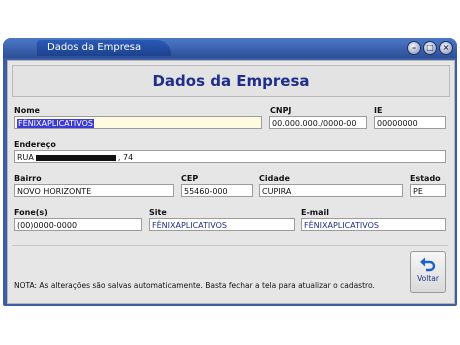 This screenshot has height=345, width=460. Describe the element at coordinates (125, 157) in the screenshot. I see `endereco-suffix: , 74` at that location.